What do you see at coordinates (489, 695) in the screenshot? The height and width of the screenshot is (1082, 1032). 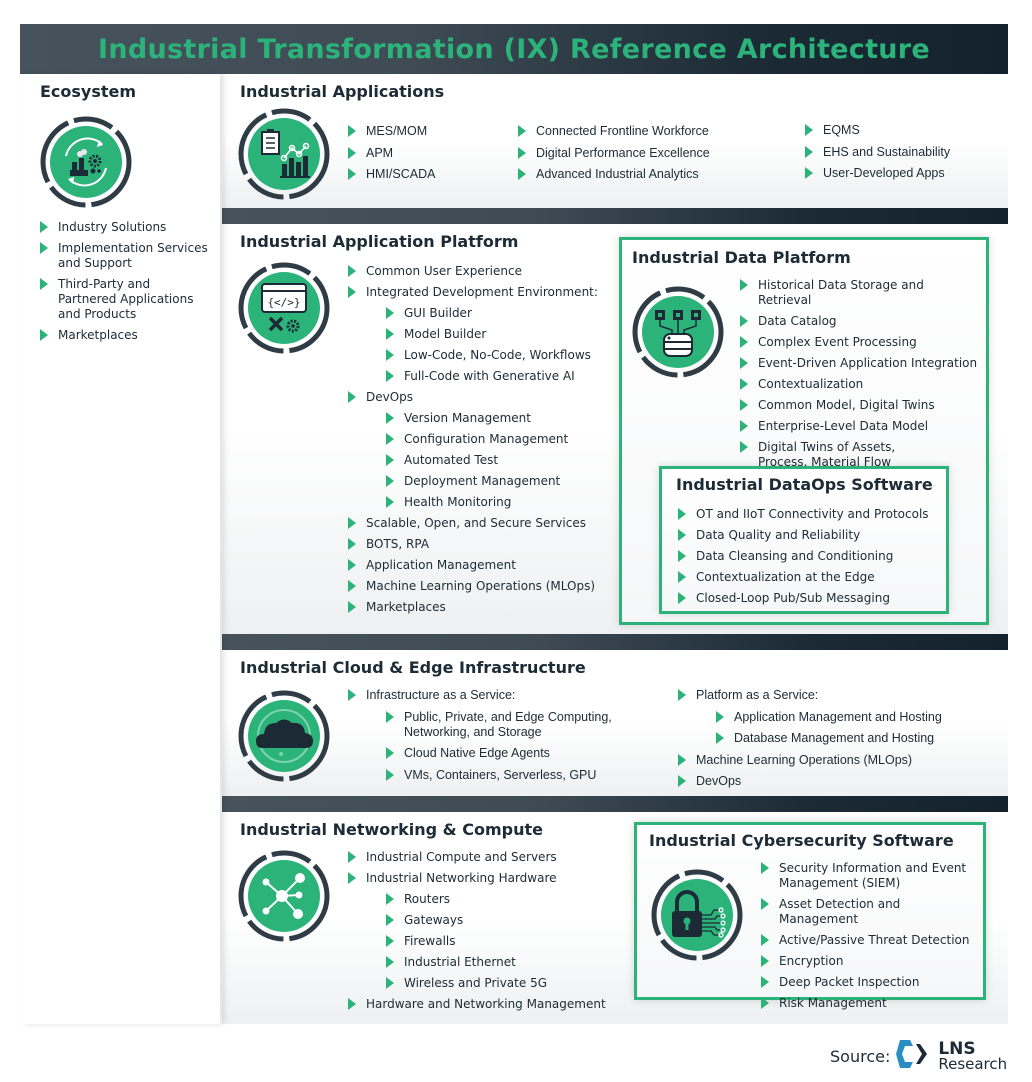 I see `list-item: Infrastructure as a Service:` at bounding box center [489, 695].